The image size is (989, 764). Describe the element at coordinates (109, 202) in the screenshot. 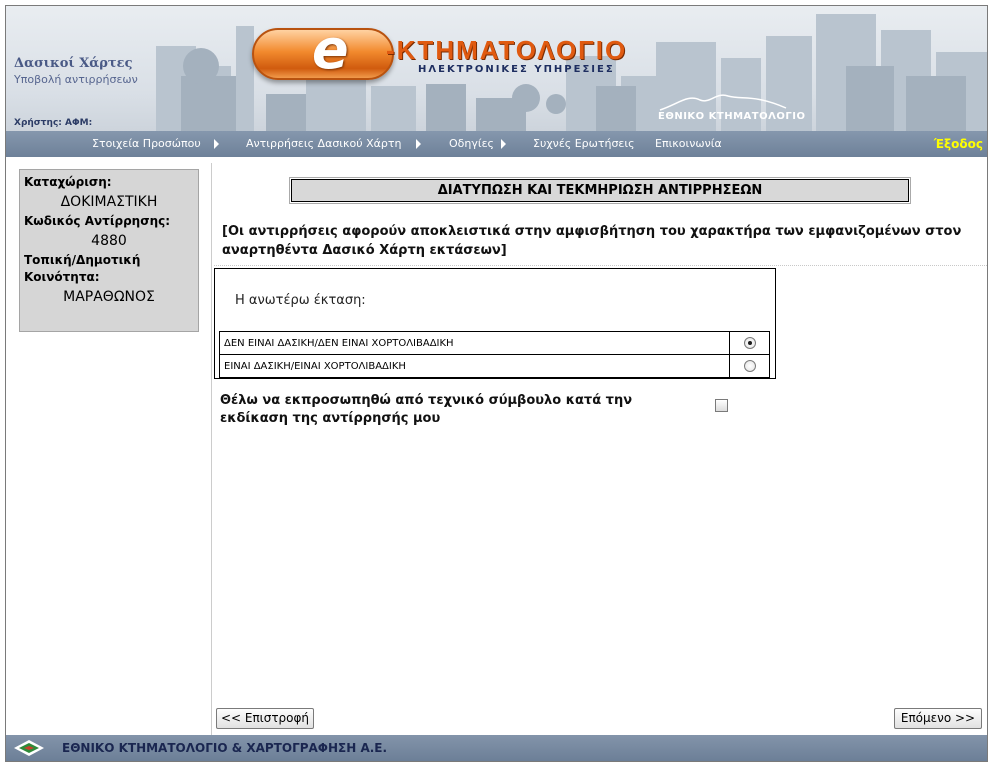

I see `registration-value: ΔΟΚΙΜΑΣΤΙΚΗ` at that location.